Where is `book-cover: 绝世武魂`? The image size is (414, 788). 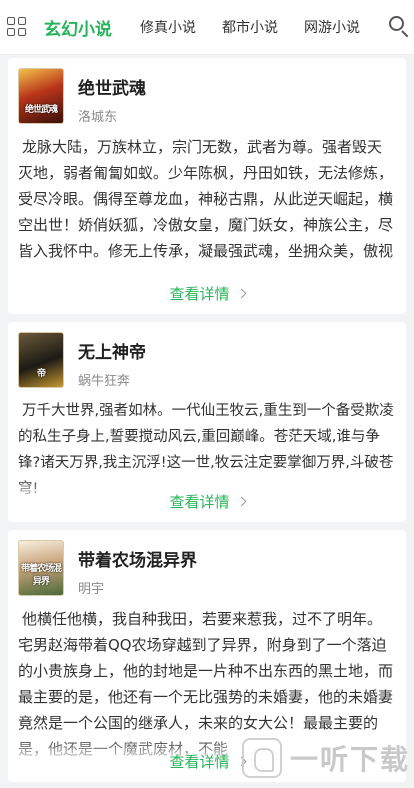 book-cover: 绝世武魂 is located at coordinates (41, 96).